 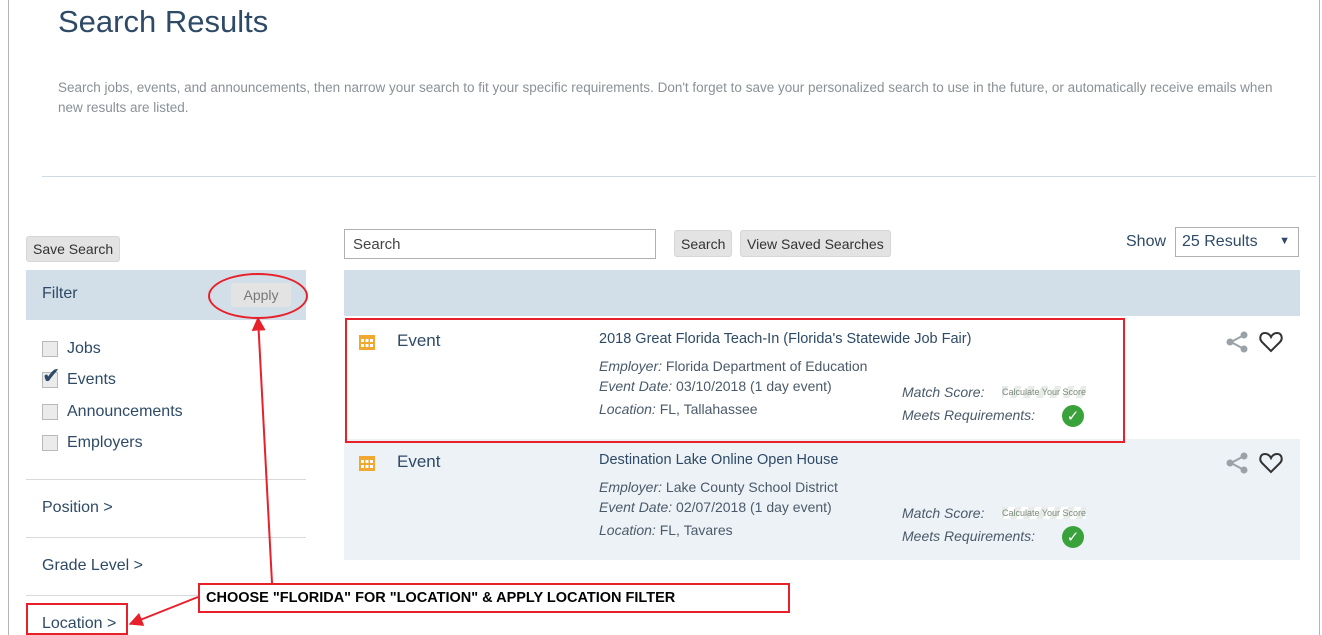 What do you see at coordinates (815, 243) in the screenshot?
I see `view-saved-searches-button: View Saved Searches` at bounding box center [815, 243].